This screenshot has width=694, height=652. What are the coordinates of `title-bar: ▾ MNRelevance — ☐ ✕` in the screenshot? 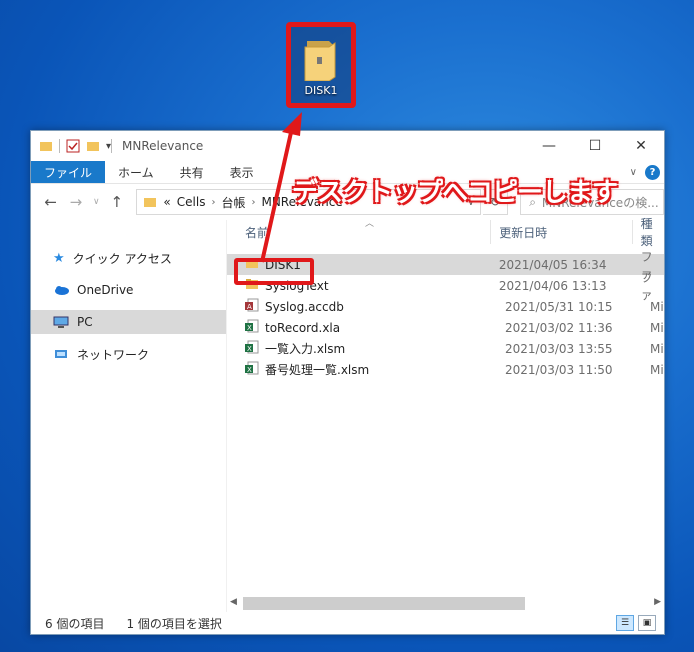 It's located at (347, 146).